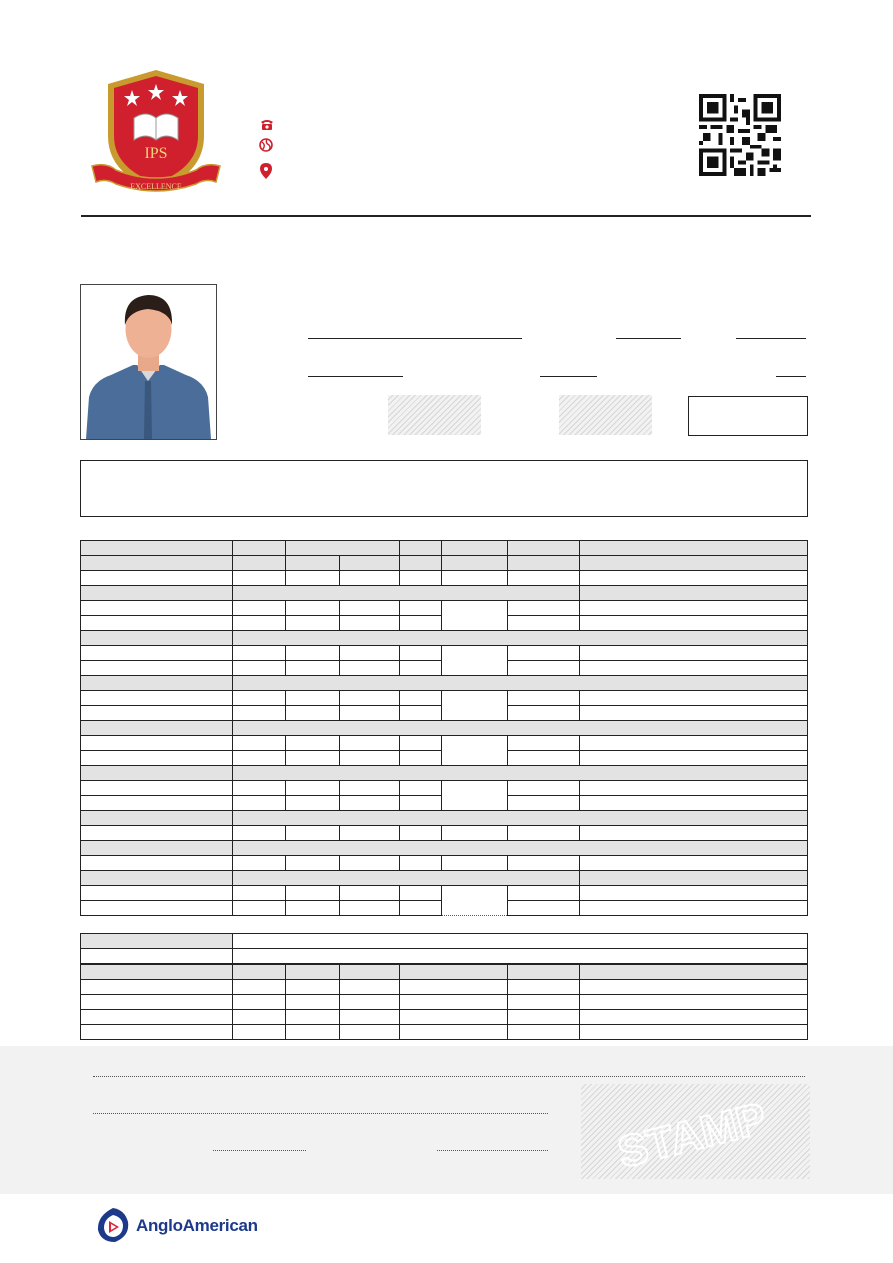 The height and width of the screenshot is (1263, 893). I want to click on stamp-watermark: STAMP, so click(692, 1136).